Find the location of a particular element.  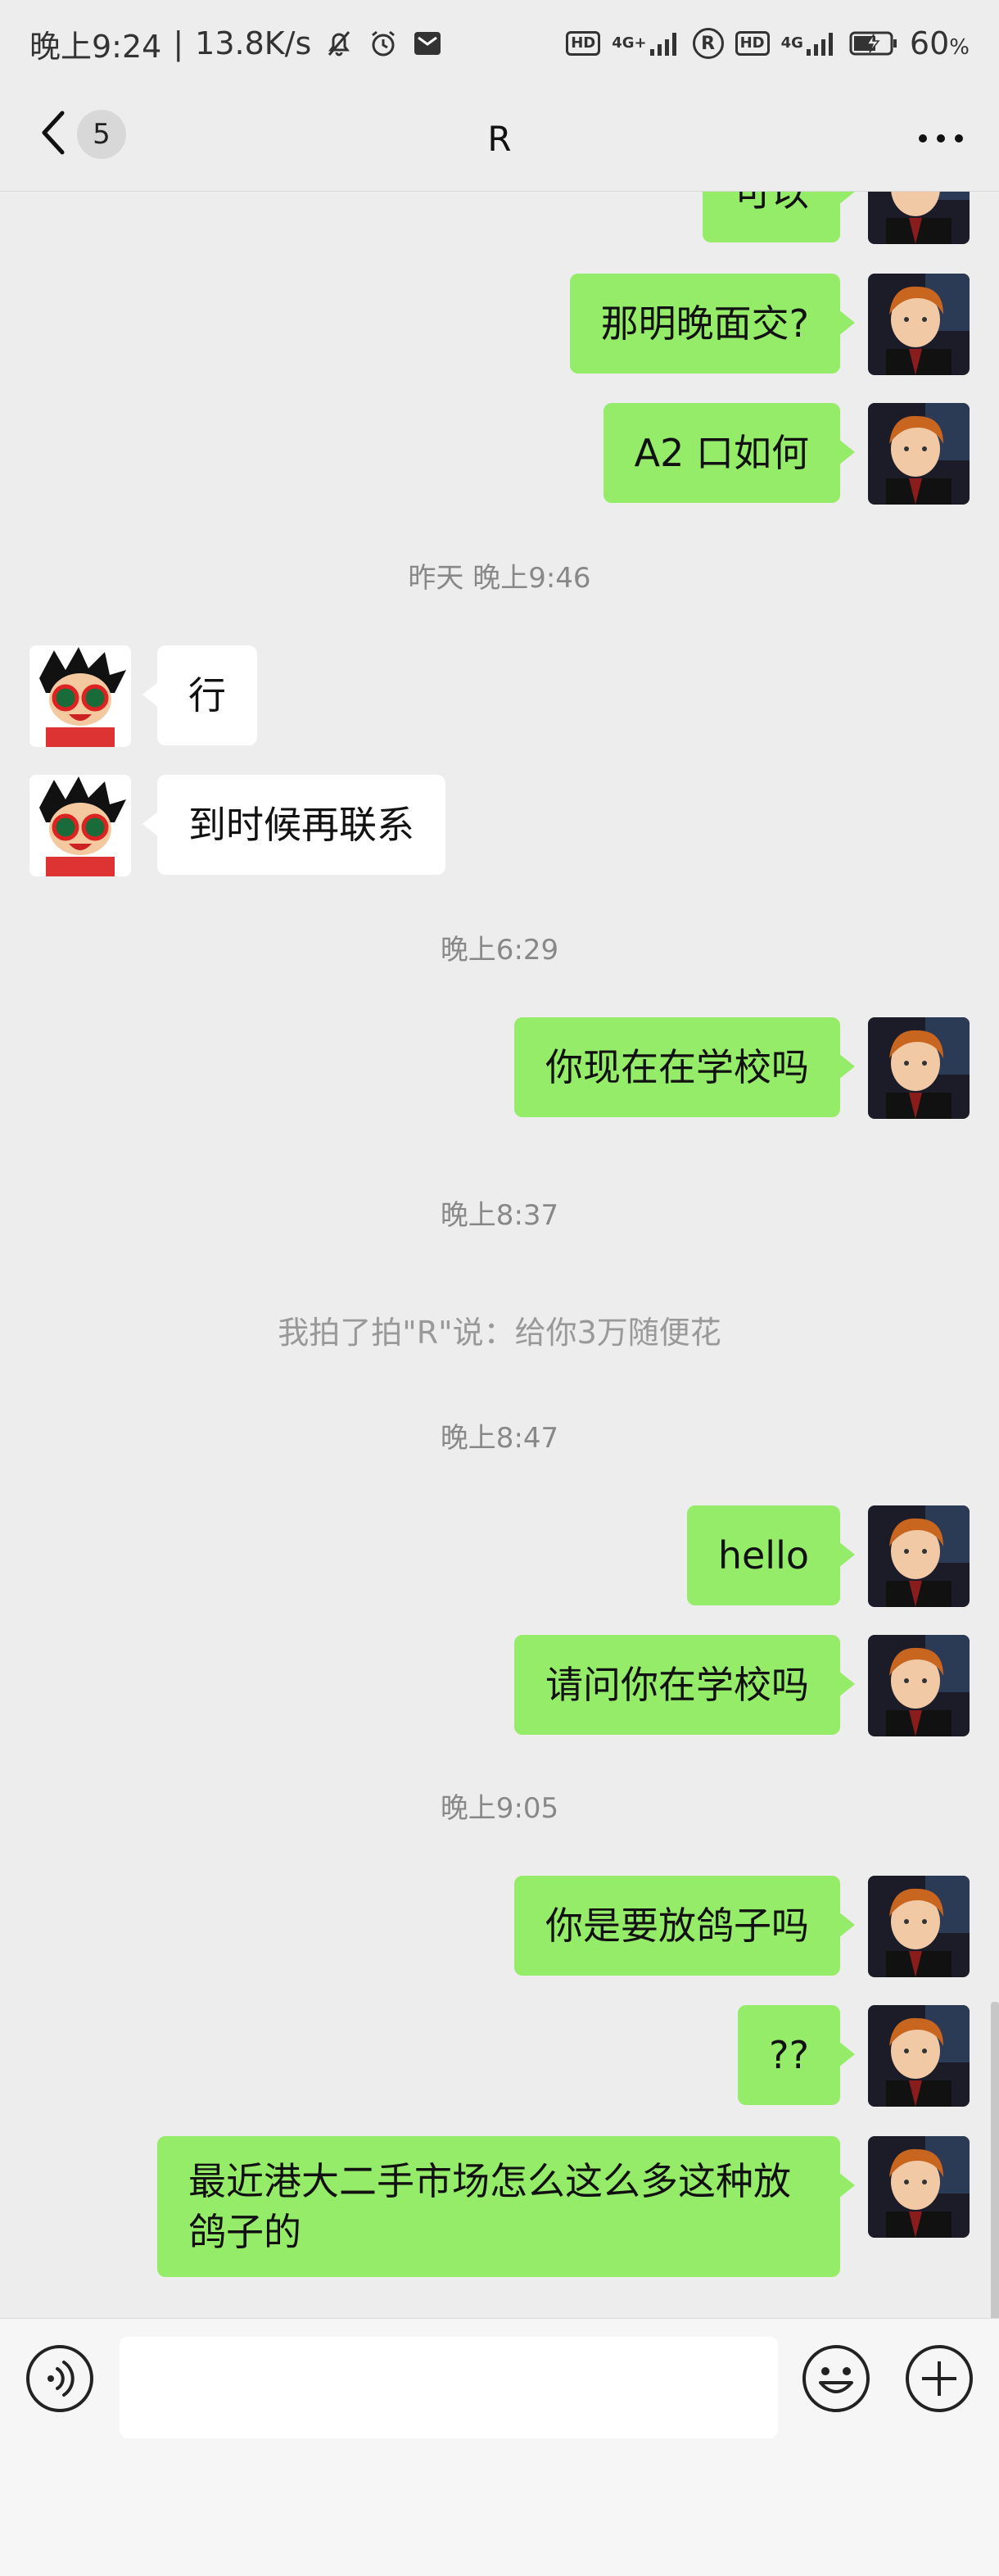

more-actions-button is located at coordinates (939, 2378).